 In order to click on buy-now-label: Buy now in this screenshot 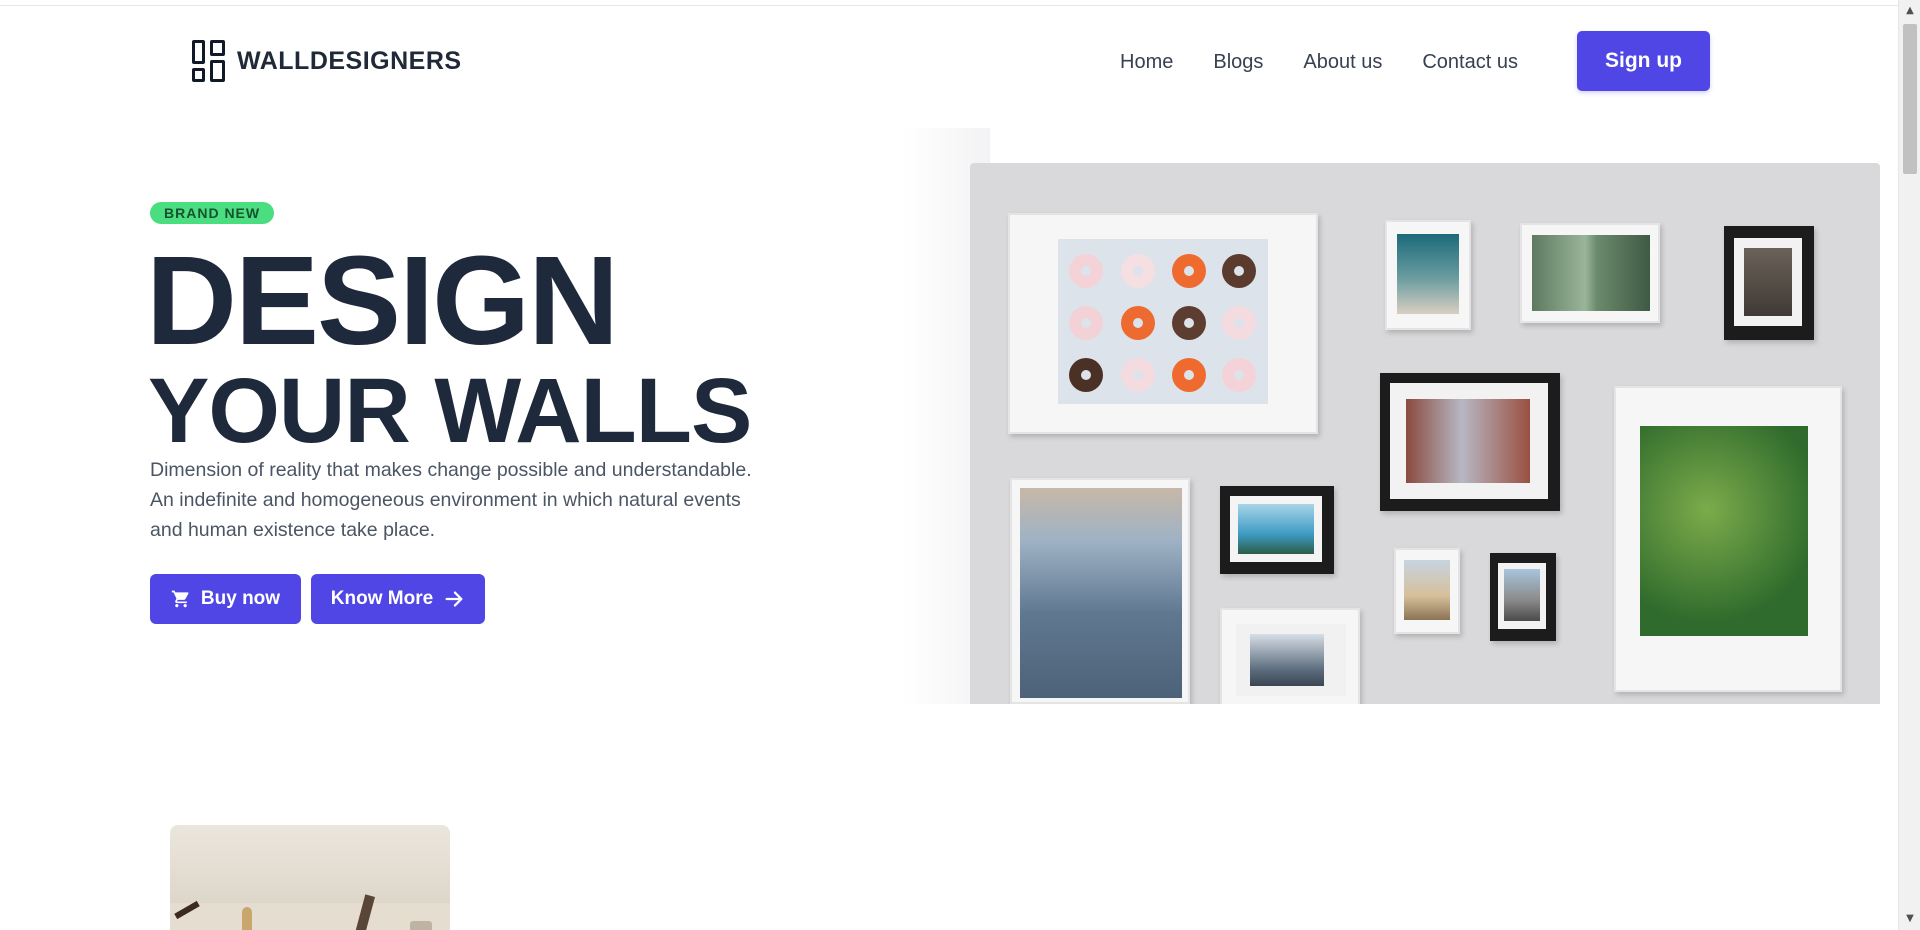, I will do `click(240, 598)`.